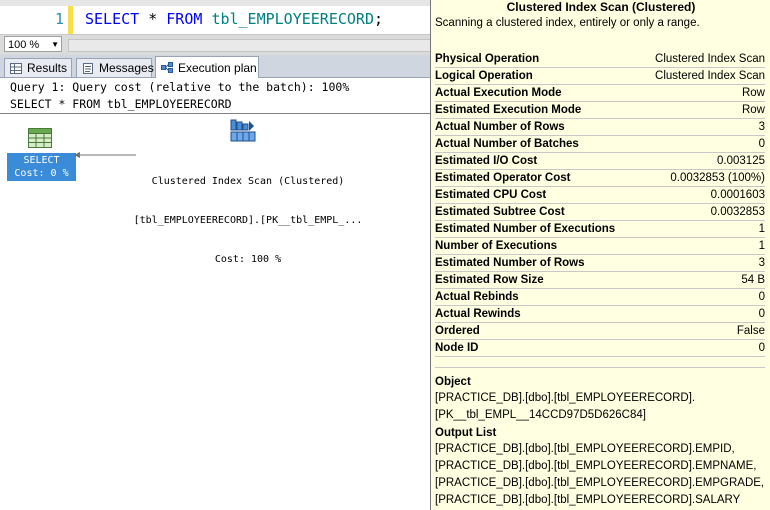 The image size is (770, 510). Describe the element at coordinates (457, 331) in the screenshot. I see `tooltip-row-label: Ordered` at that location.